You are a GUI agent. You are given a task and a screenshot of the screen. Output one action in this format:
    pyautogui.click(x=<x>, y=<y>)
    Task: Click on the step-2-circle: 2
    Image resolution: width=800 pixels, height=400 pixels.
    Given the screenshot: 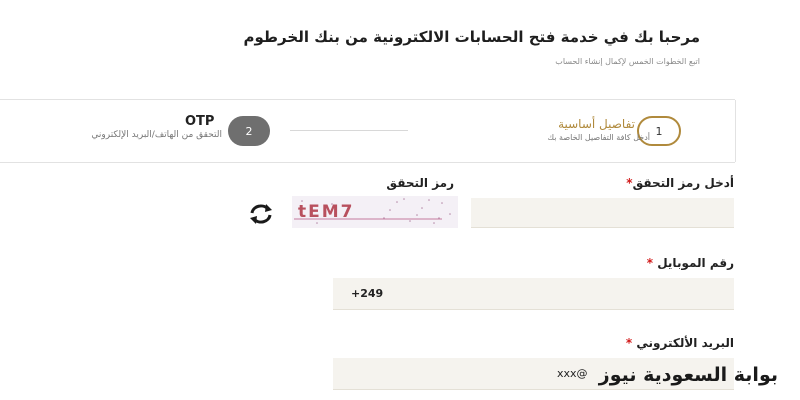 What is the action you would take?
    pyautogui.click(x=249, y=131)
    